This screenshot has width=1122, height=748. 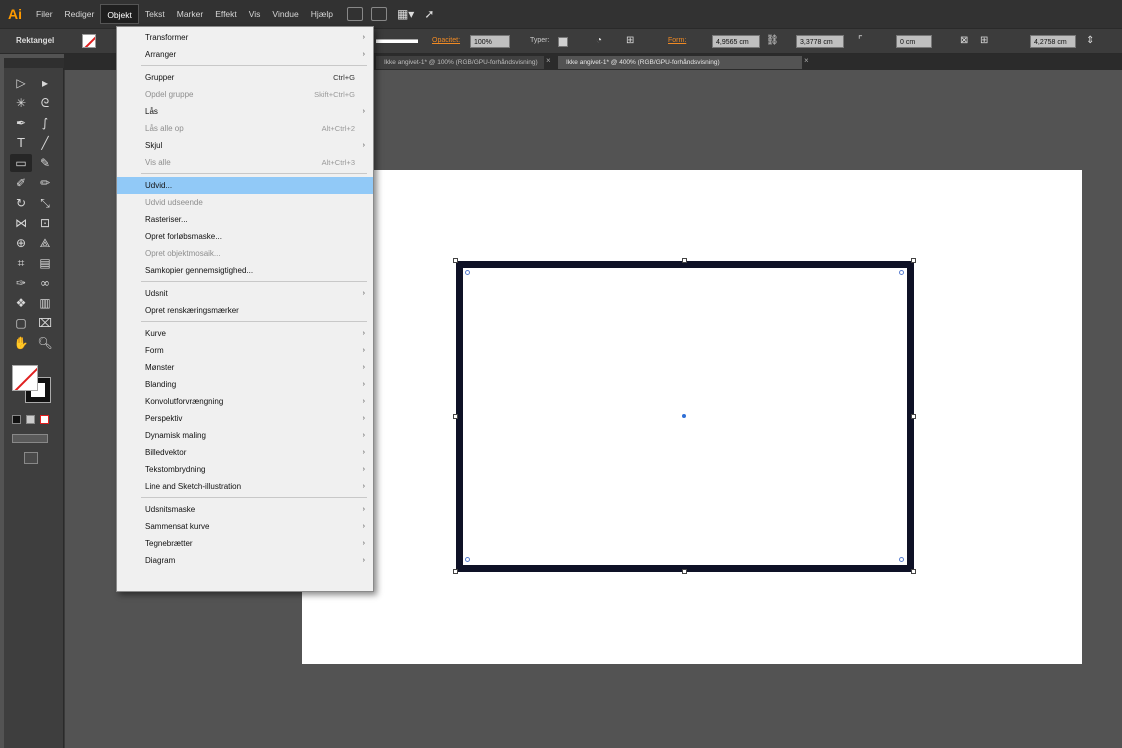 What do you see at coordinates (21, 303) in the screenshot?
I see `symbol-sprayer-tool-icon: ❖` at bounding box center [21, 303].